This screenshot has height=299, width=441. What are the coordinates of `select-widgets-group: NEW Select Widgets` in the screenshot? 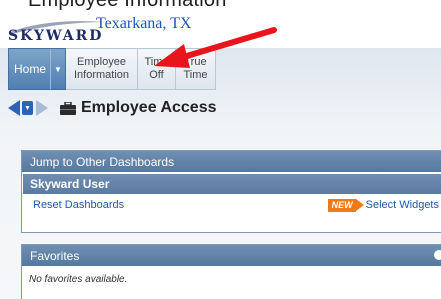 It's located at (383, 205).